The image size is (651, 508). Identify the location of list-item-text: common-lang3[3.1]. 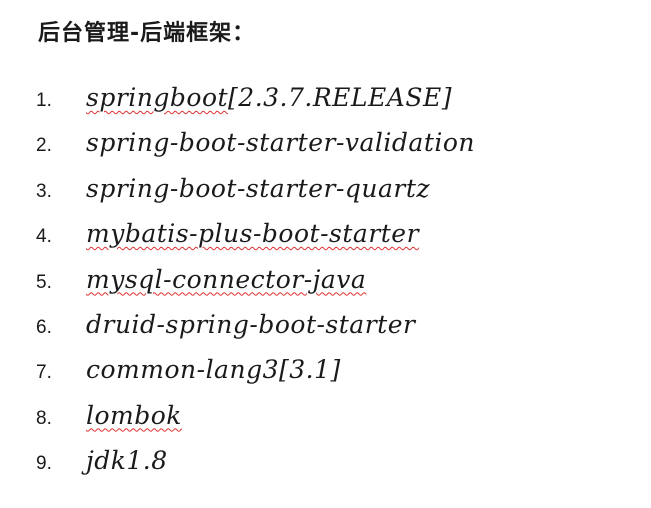
(213, 370).